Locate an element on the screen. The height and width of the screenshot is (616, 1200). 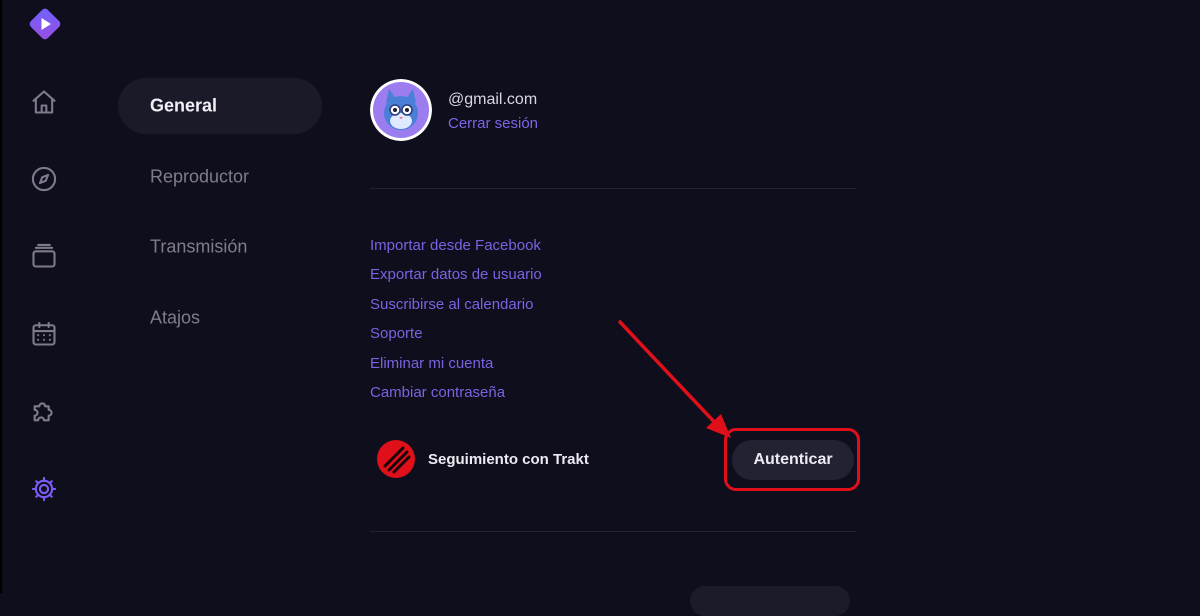
settings-gear-icon is located at coordinates (44, 489).